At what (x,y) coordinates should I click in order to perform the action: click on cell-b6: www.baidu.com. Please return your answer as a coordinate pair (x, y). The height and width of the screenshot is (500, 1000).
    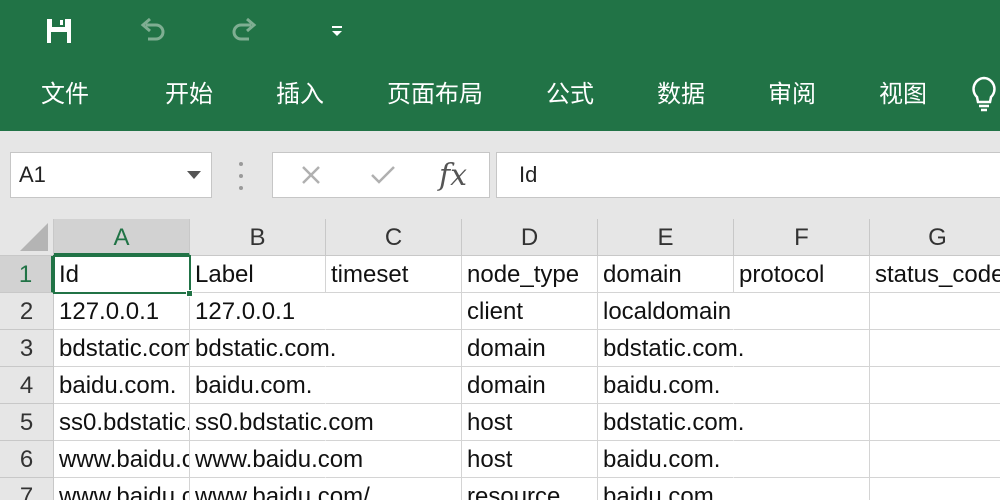
    Looking at the image, I should click on (276, 459).